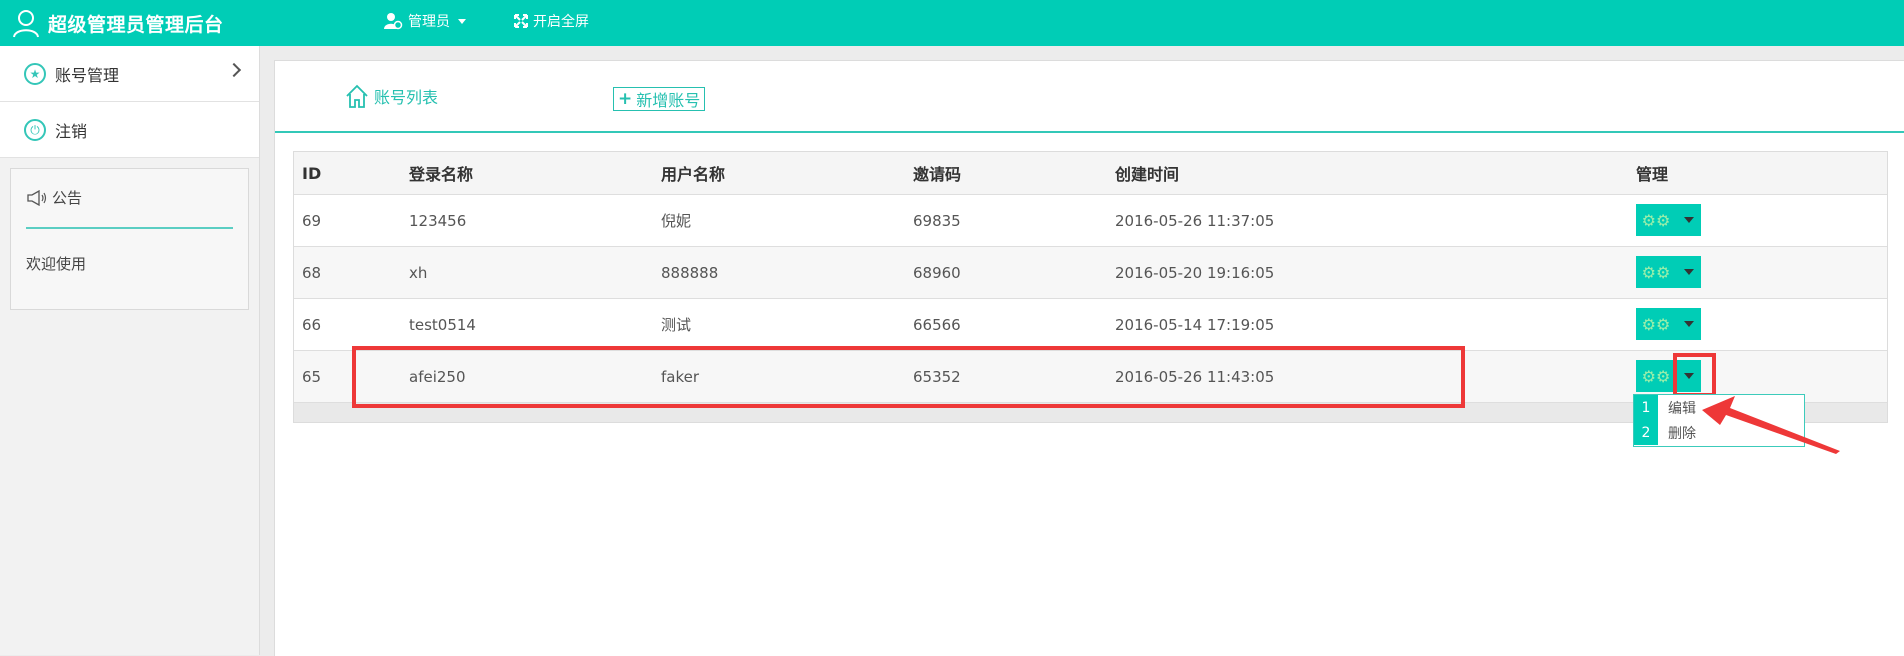 The width and height of the screenshot is (1904, 656). Describe the element at coordinates (35, 73) in the screenshot. I see `star-icon: ★` at that location.